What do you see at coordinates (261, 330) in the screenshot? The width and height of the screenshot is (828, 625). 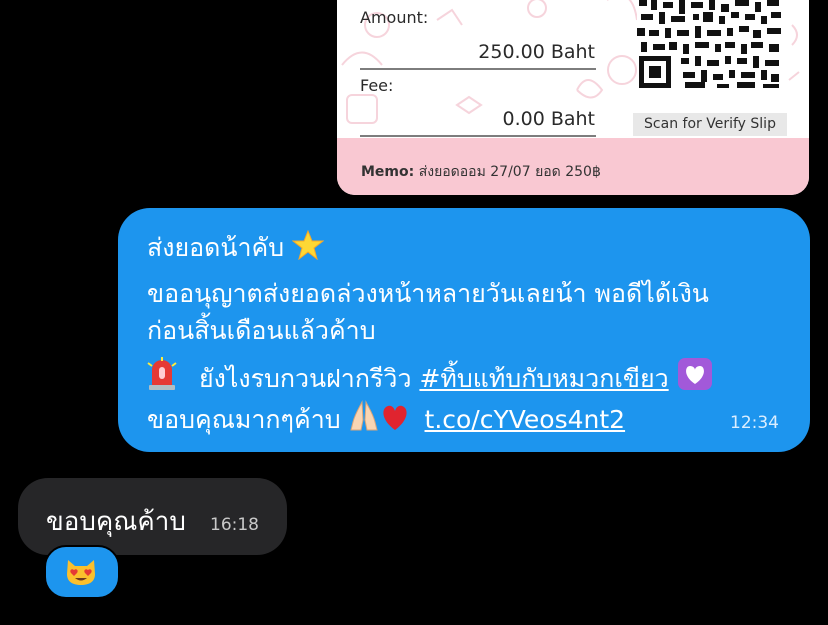 I see `message-line: ก่อนสิ้นเดือนแล้วค้าบ` at bounding box center [261, 330].